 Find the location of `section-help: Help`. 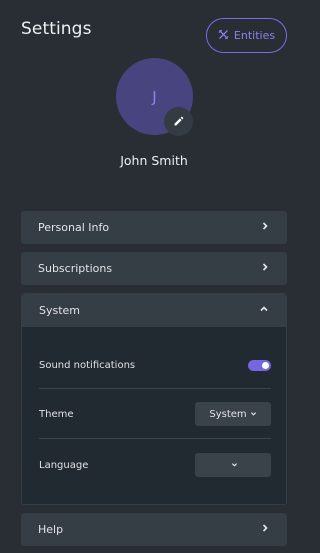

section-help: Help is located at coordinates (154, 529).